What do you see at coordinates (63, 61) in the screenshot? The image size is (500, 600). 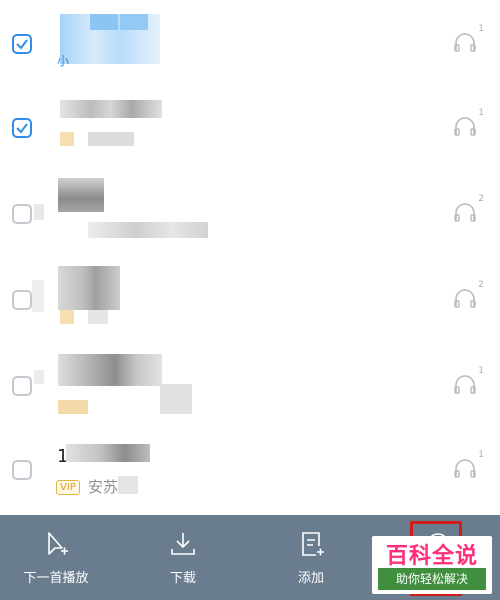 I see `song-subtitle-fragment: 小` at bounding box center [63, 61].